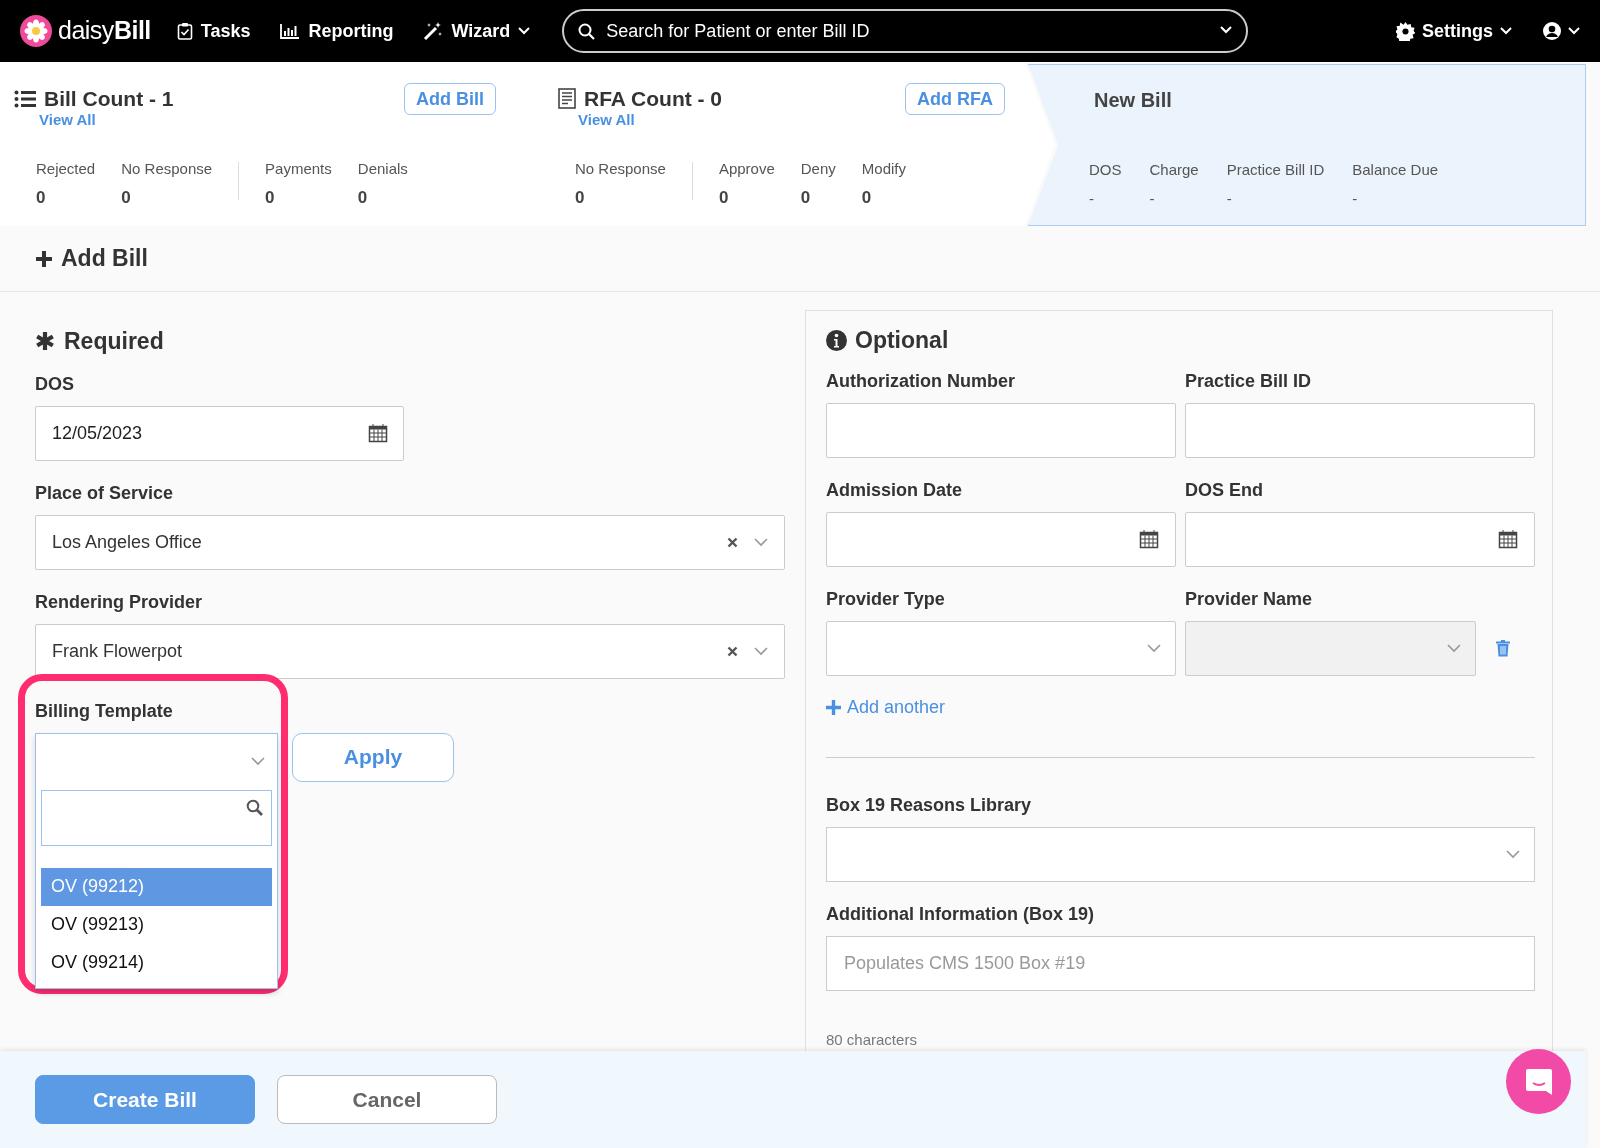  I want to click on field-label: DOS End, so click(1224, 490).